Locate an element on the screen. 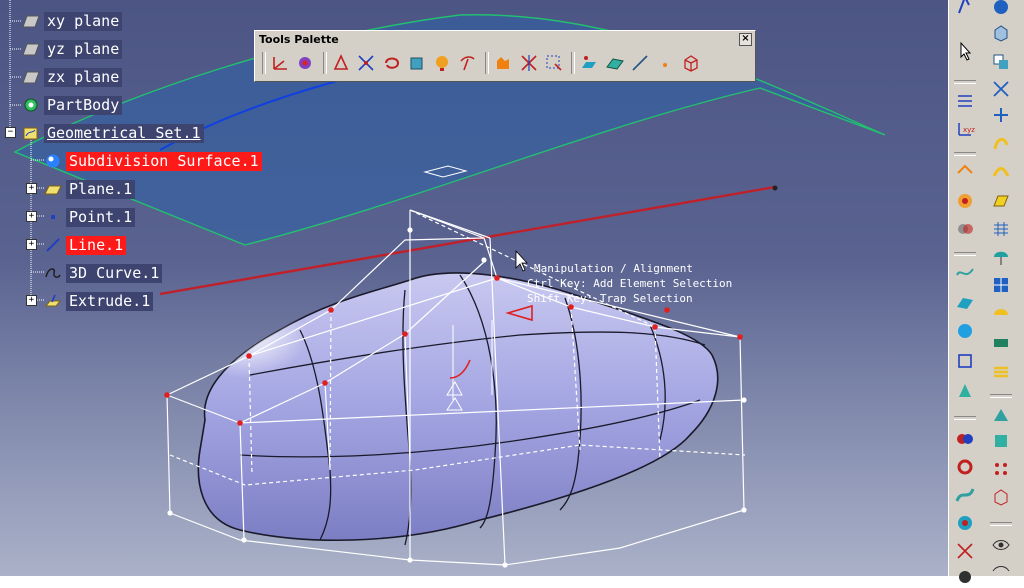  select-arrow-icon is located at coordinates (341, 63).